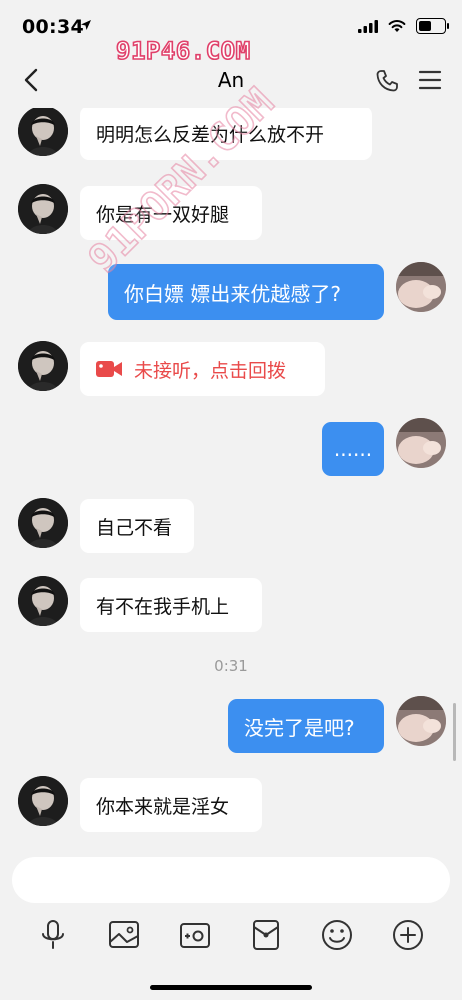 This screenshot has height=1000, width=462. I want to click on sent-message: 你白嫖 嫖出来优越感了?, so click(246, 292).